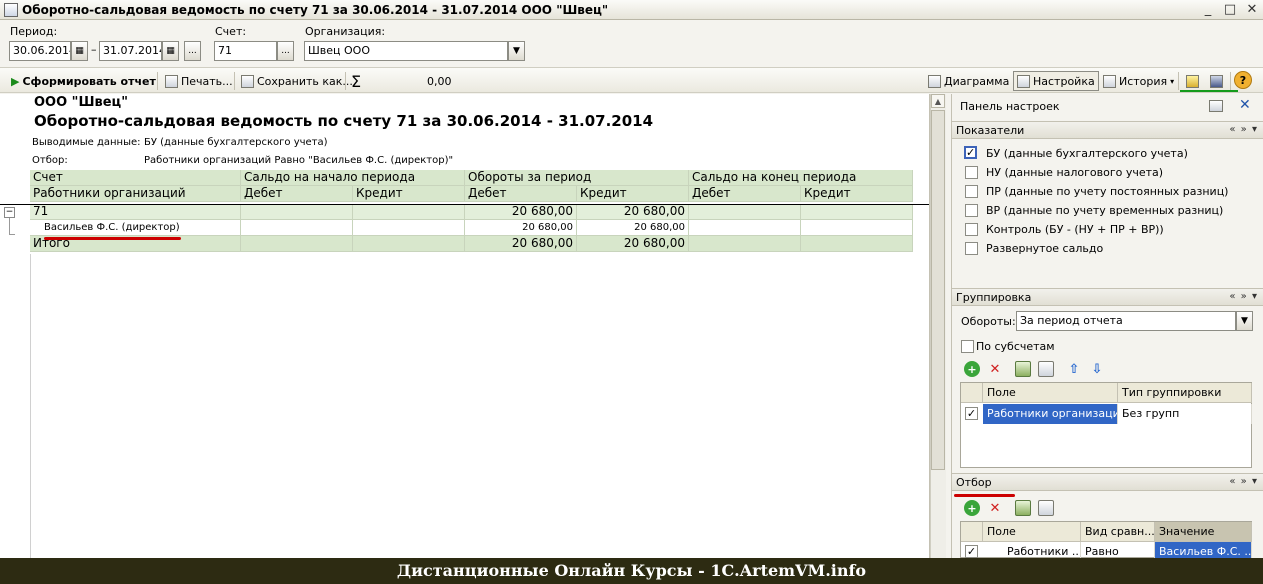  Describe the element at coordinates (171, 81) in the screenshot. I see `printer-icon` at that location.